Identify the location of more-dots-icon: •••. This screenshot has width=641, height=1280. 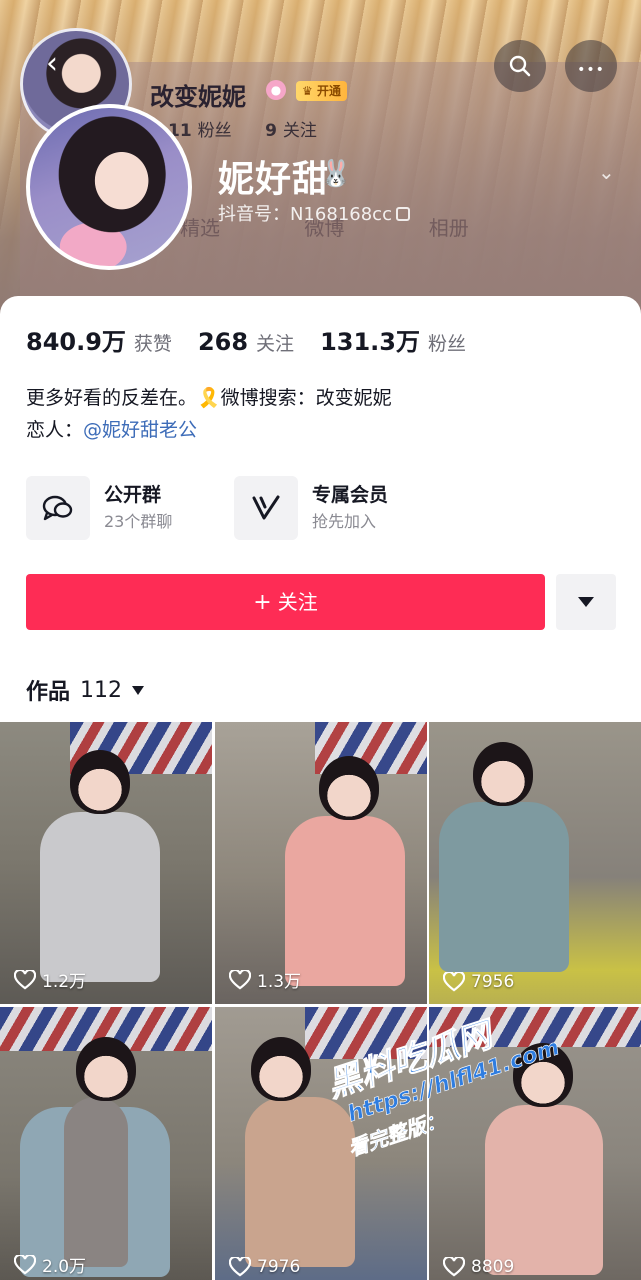
(591, 70).